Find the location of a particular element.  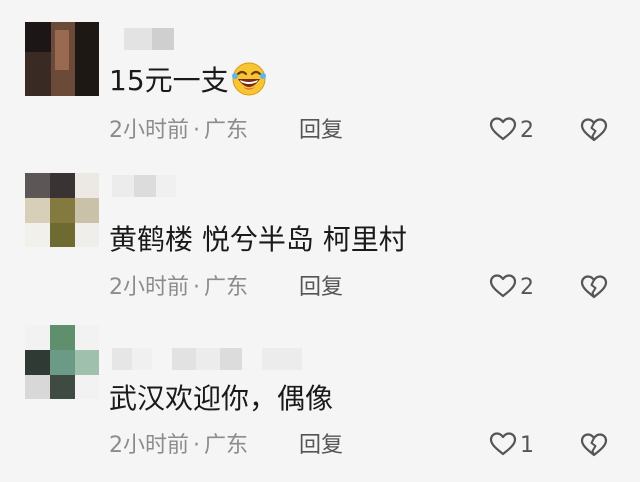

comment-text: 15元一支 is located at coordinates (188, 83).